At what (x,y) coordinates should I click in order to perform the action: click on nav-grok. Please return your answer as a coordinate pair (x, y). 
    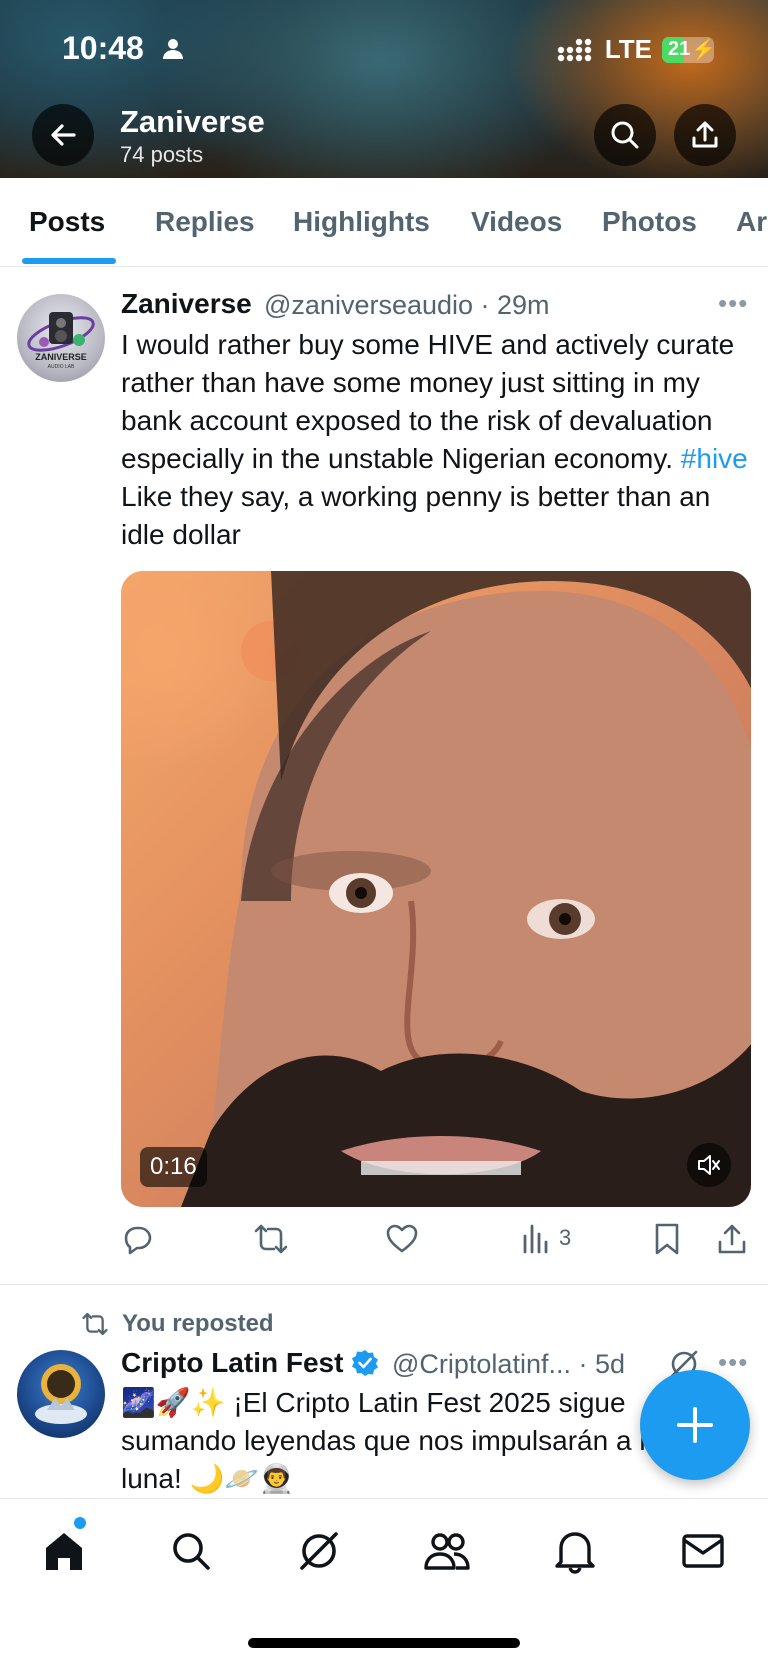
    Looking at the image, I should click on (319, 1551).